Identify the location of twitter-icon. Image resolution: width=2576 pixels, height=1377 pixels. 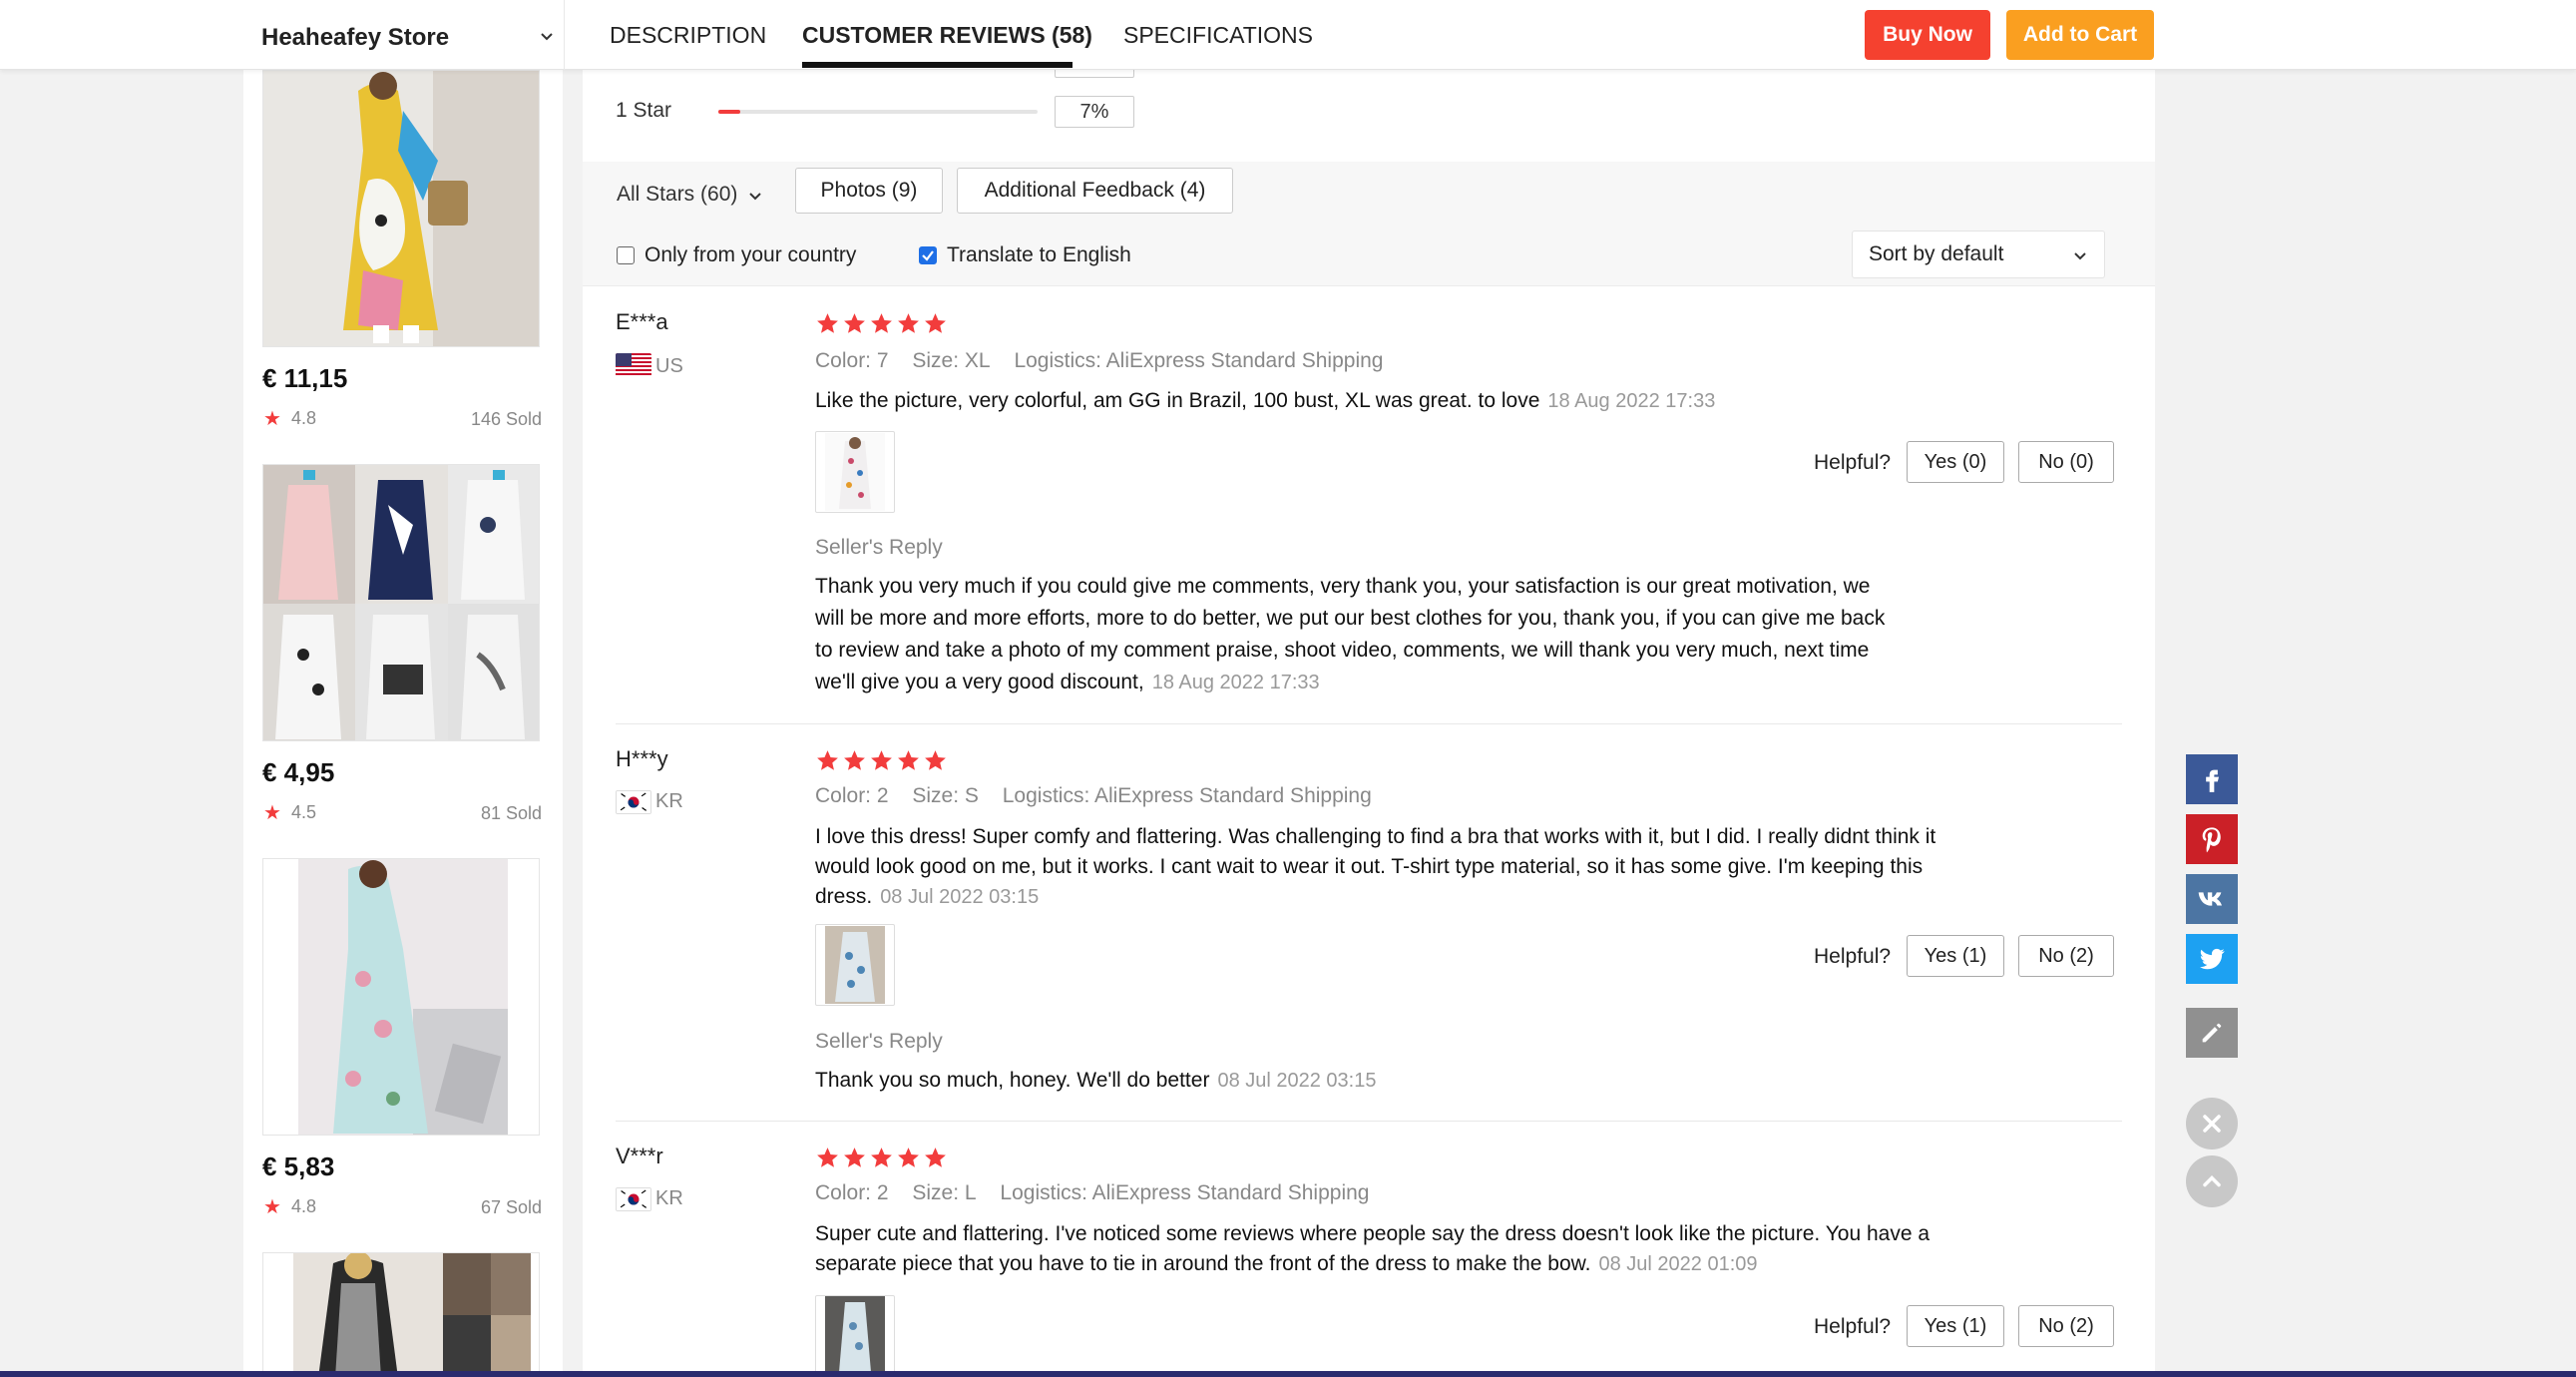
(2212, 959).